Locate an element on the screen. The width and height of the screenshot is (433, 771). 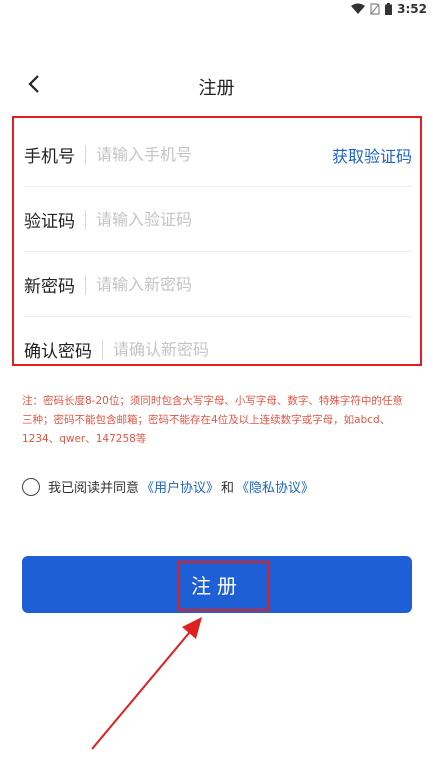
page-title: 注册 is located at coordinates (216, 88).